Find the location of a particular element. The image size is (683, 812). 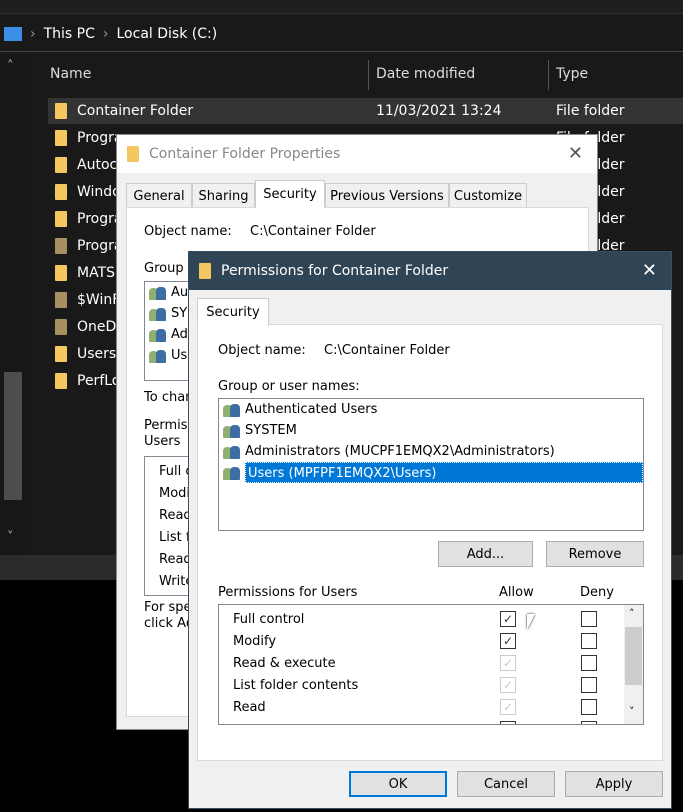

tab-sharing: Sharing is located at coordinates (223, 195).